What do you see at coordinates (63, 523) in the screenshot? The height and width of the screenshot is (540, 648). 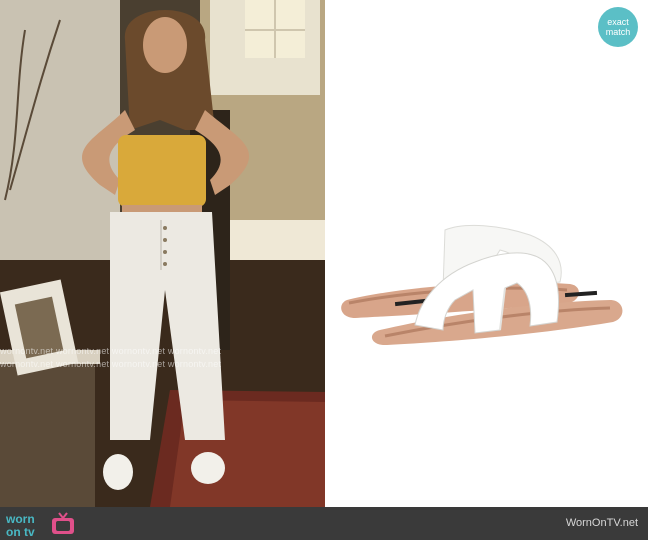 I see `tv-icon` at bounding box center [63, 523].